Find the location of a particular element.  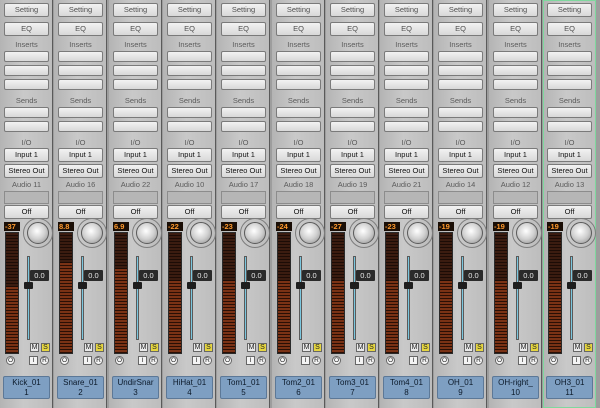

track-name-plate: Tom4_01 8 is located at coordinates (406, 387).